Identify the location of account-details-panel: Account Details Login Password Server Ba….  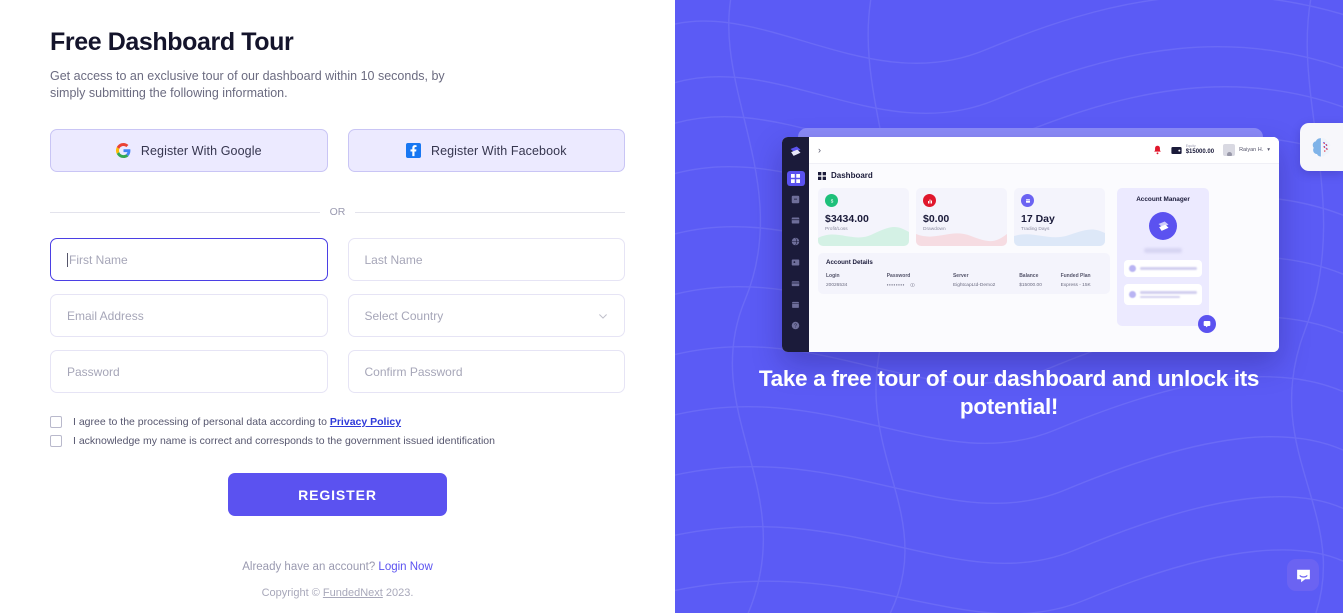
(964, 274).